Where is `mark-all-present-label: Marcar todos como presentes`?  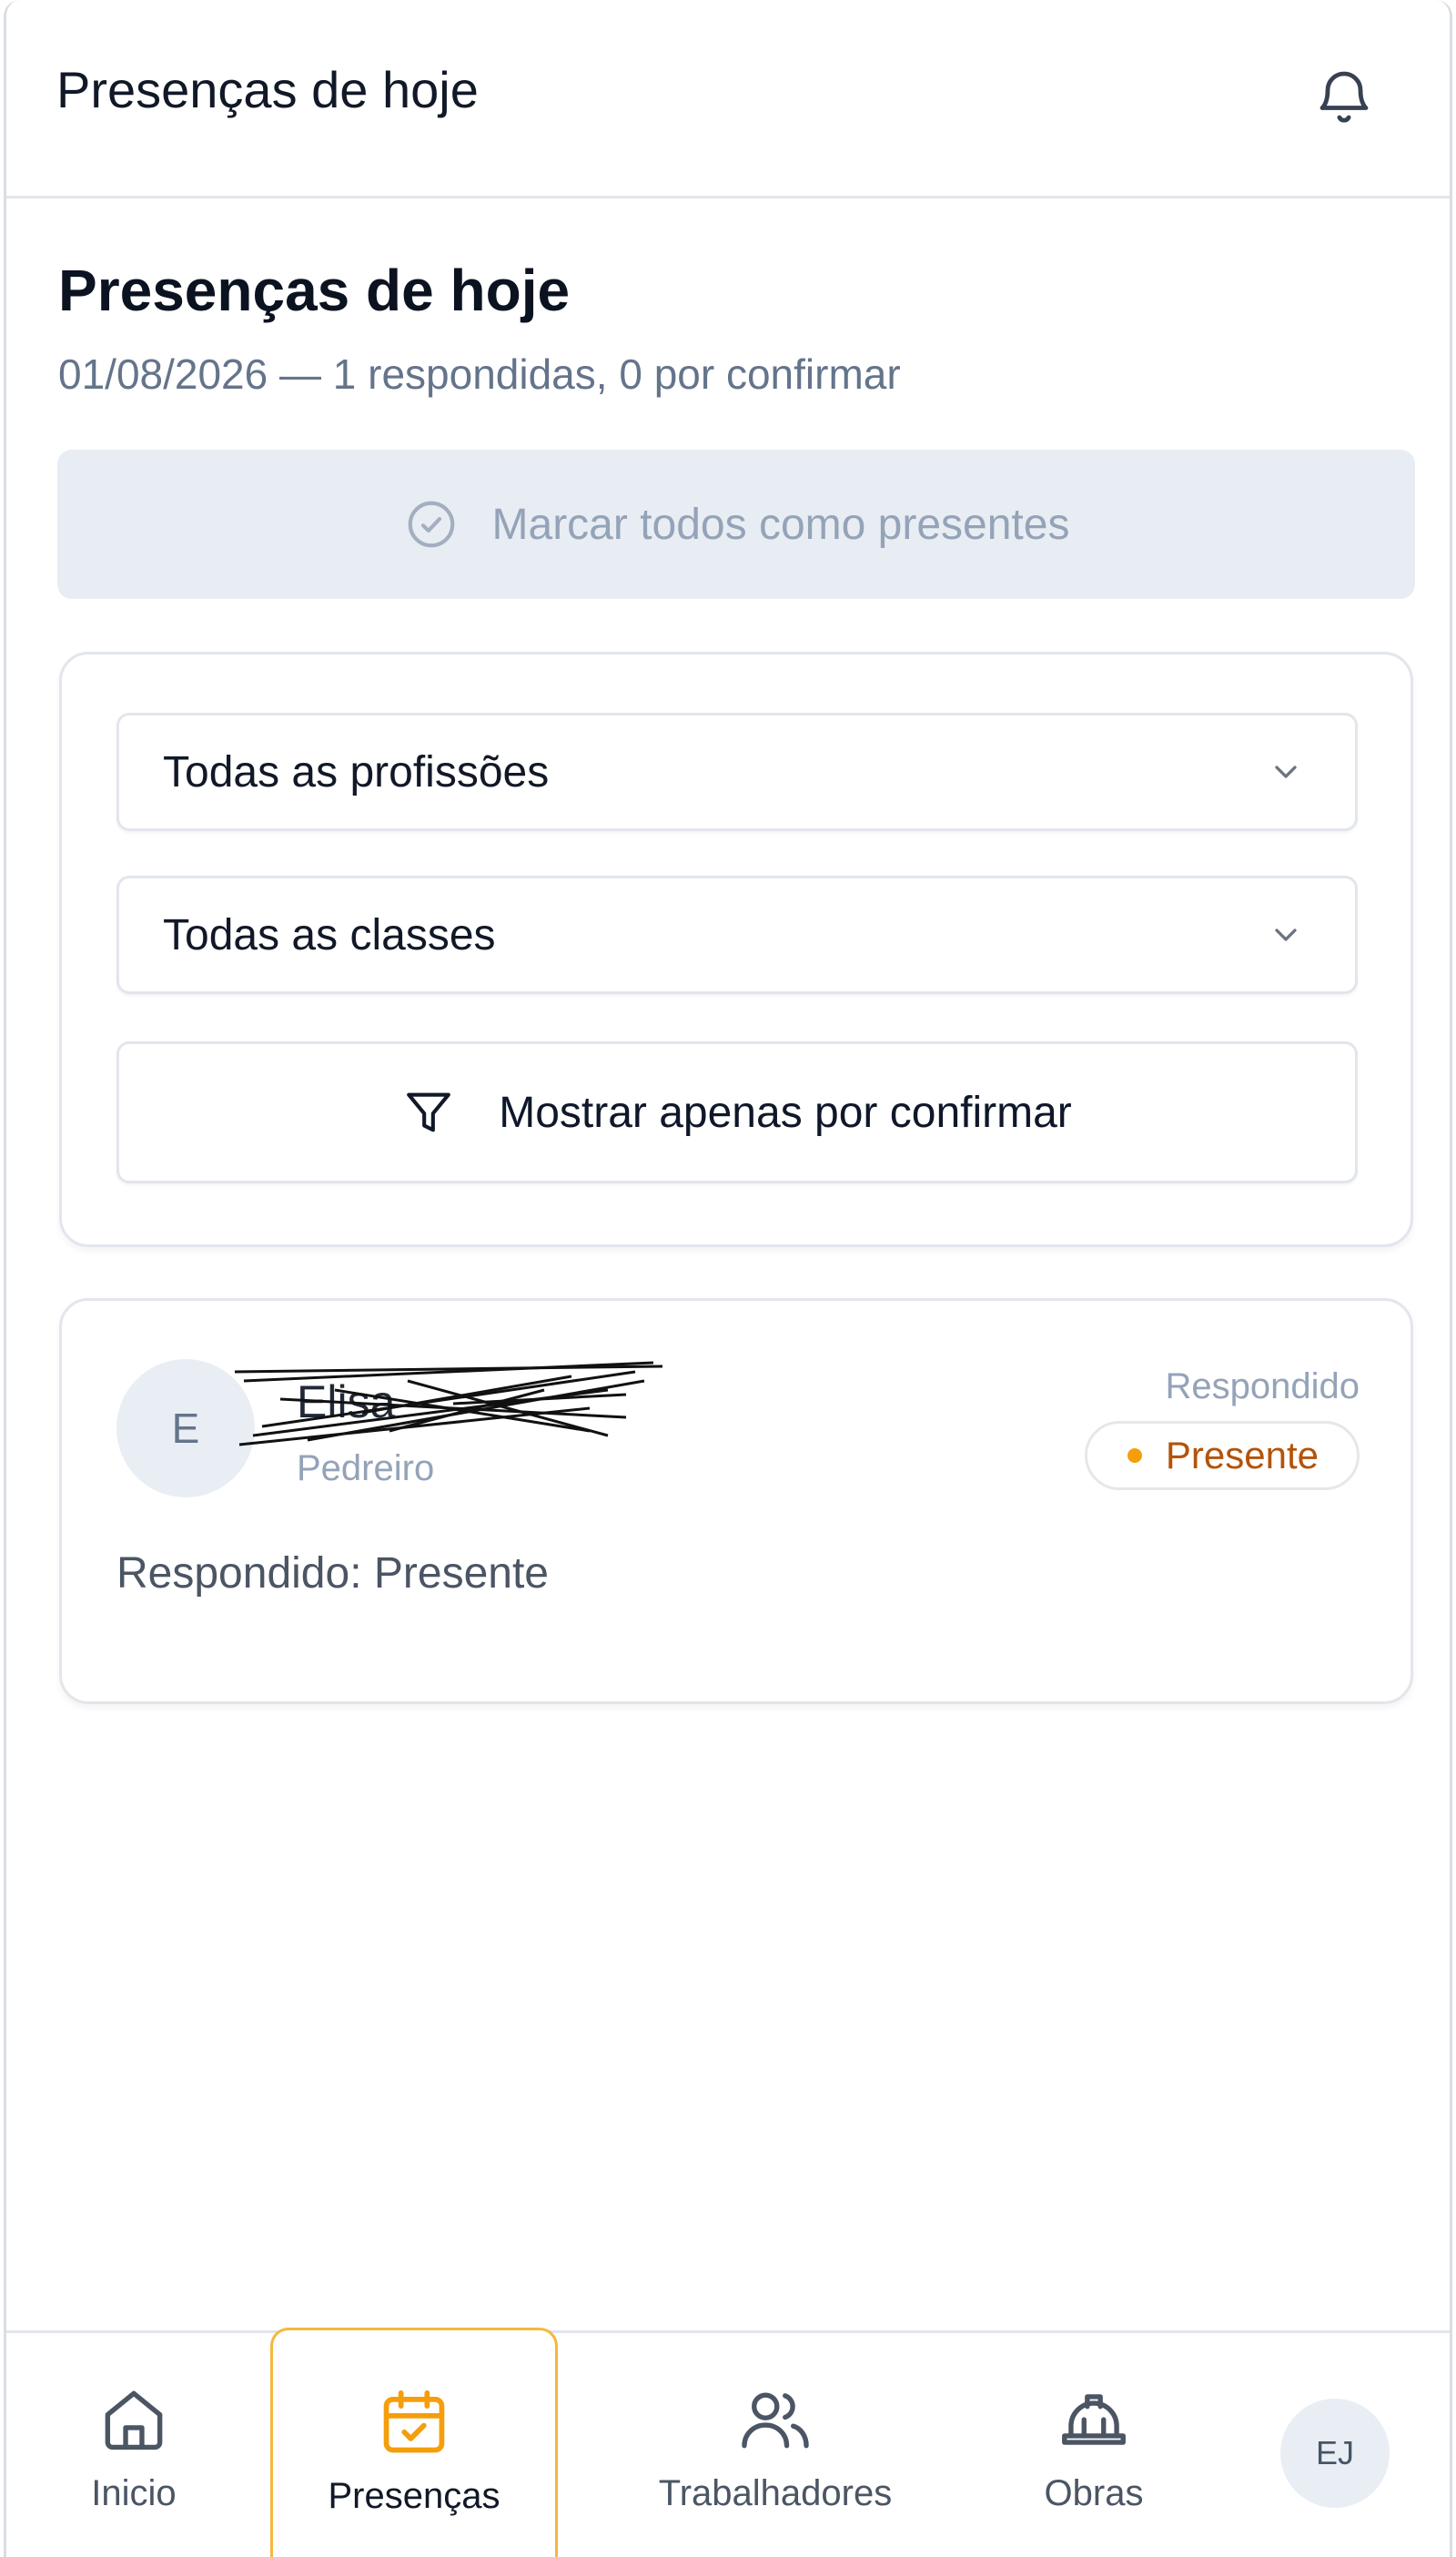 mark-all-present-label: Marcar todos como presentes is located at coordinates (781, 524).